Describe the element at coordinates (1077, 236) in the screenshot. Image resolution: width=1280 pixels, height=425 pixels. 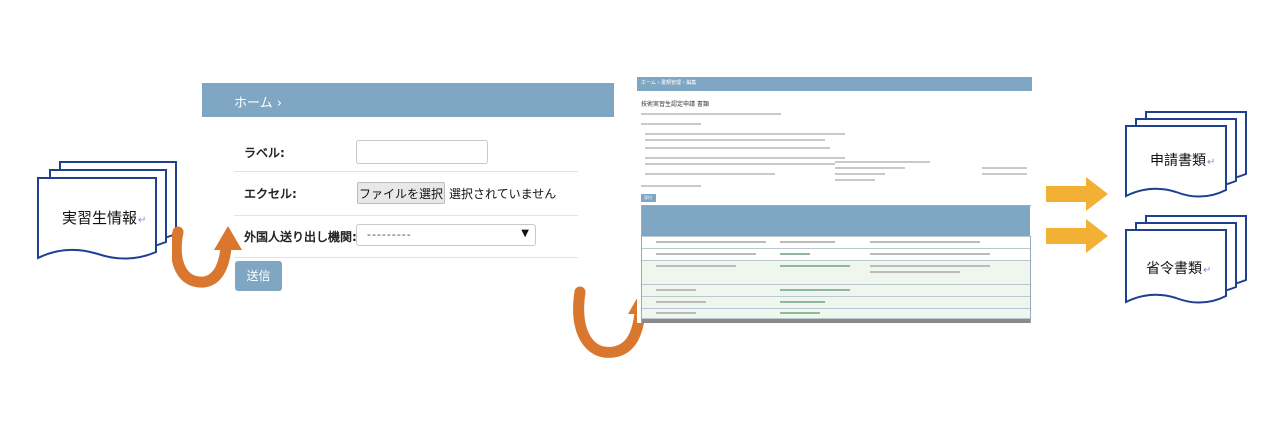
I see `right-arrow-2-icon` at that location.